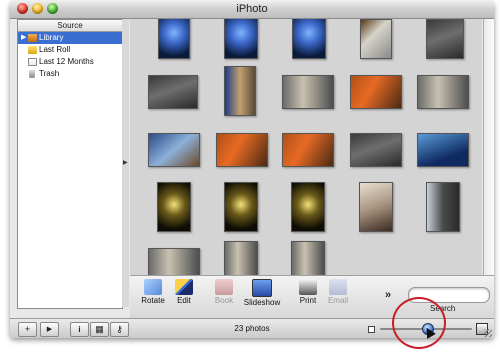  I want to click on splitter-arrow-icon: ▶, so click(125, 163).